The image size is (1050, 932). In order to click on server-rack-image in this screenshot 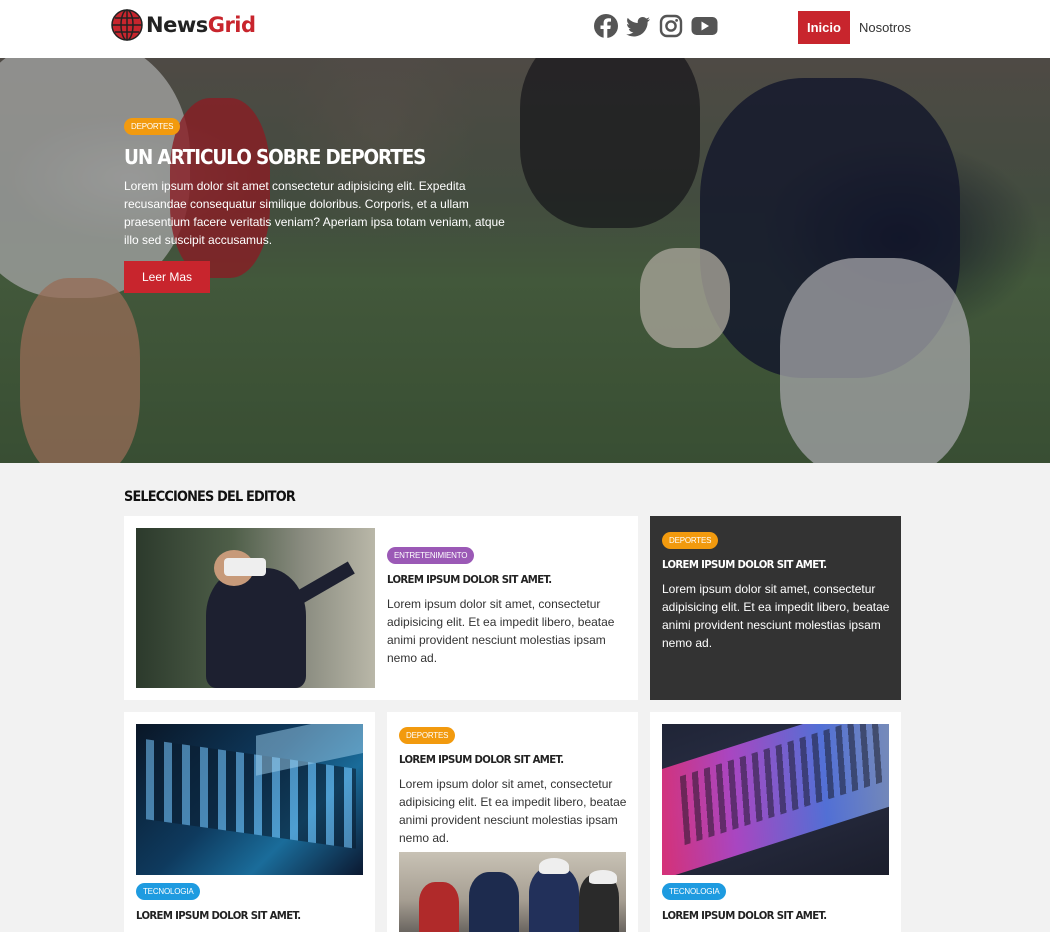, I will do `click(249, 799)`.